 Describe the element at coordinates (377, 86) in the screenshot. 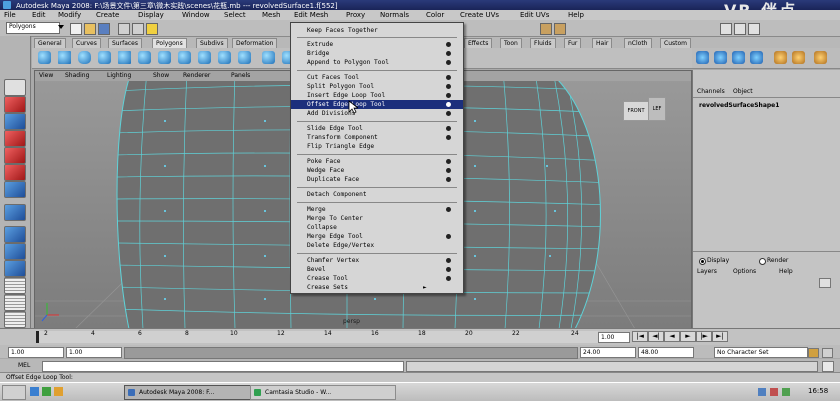

I see `menu-item-split-polygon: Split Polygon Tool` at that location.